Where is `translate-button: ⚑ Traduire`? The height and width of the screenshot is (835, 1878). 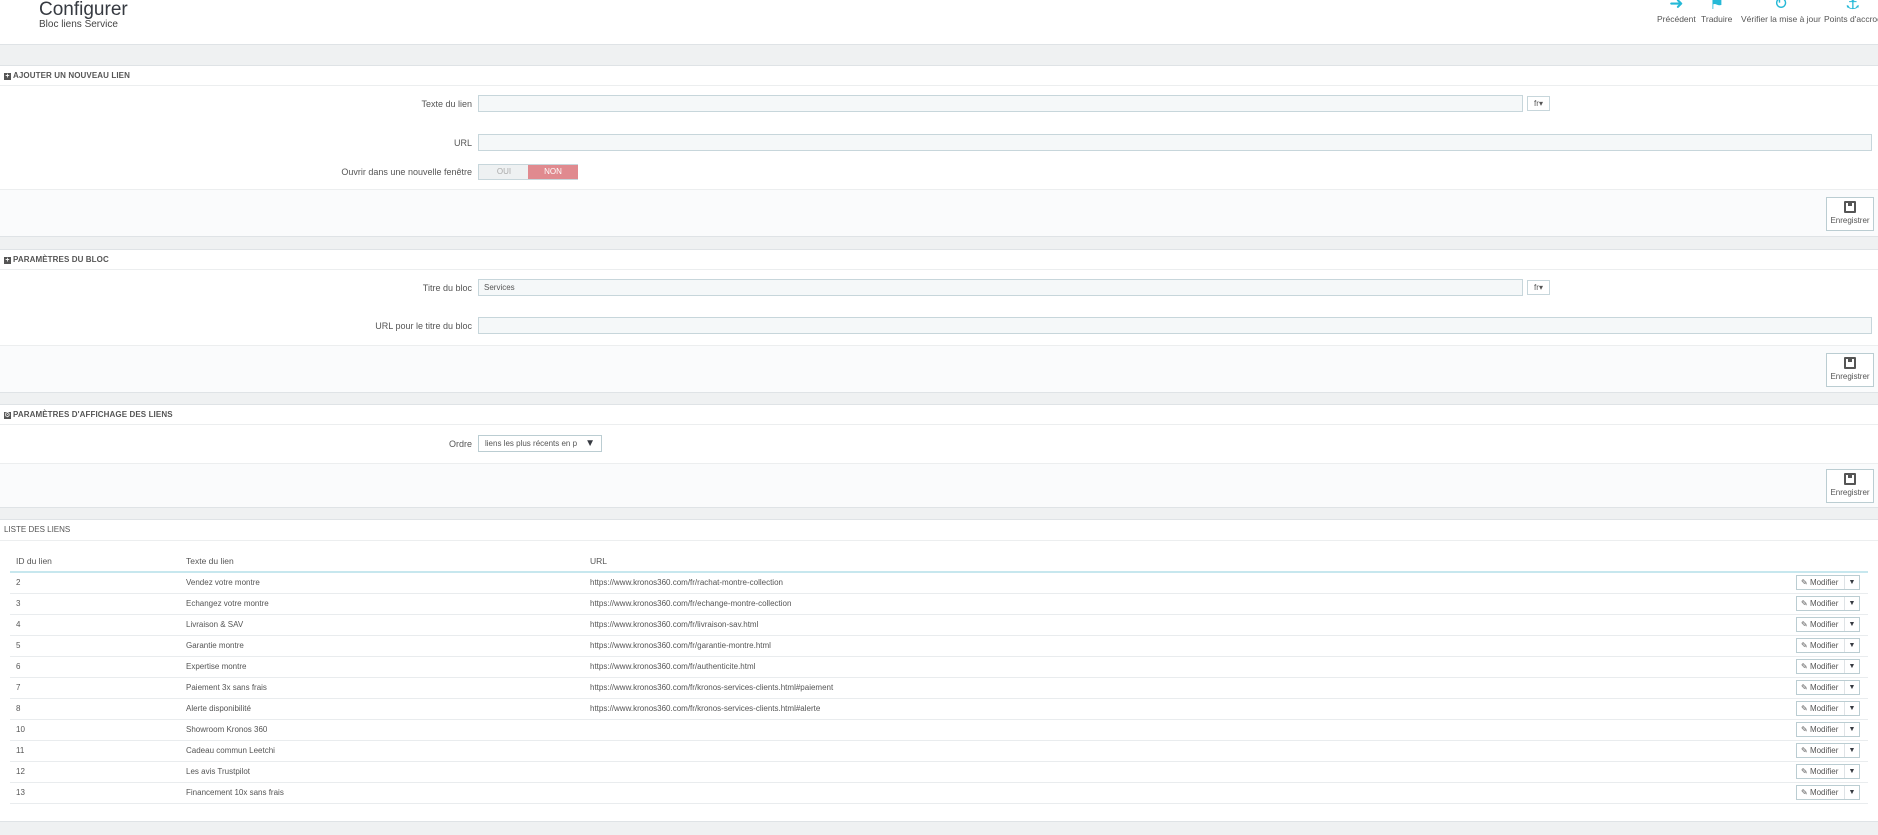
translate-button: ⚑ Traduire is located at coordinates (1716, 12).